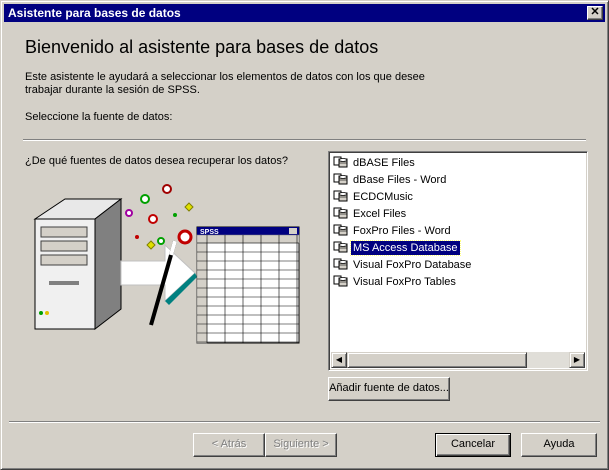  Describe the element at coordinates (400, 180) in the screenshot. I see `list-item-label: dBase Files - Word` at that location.